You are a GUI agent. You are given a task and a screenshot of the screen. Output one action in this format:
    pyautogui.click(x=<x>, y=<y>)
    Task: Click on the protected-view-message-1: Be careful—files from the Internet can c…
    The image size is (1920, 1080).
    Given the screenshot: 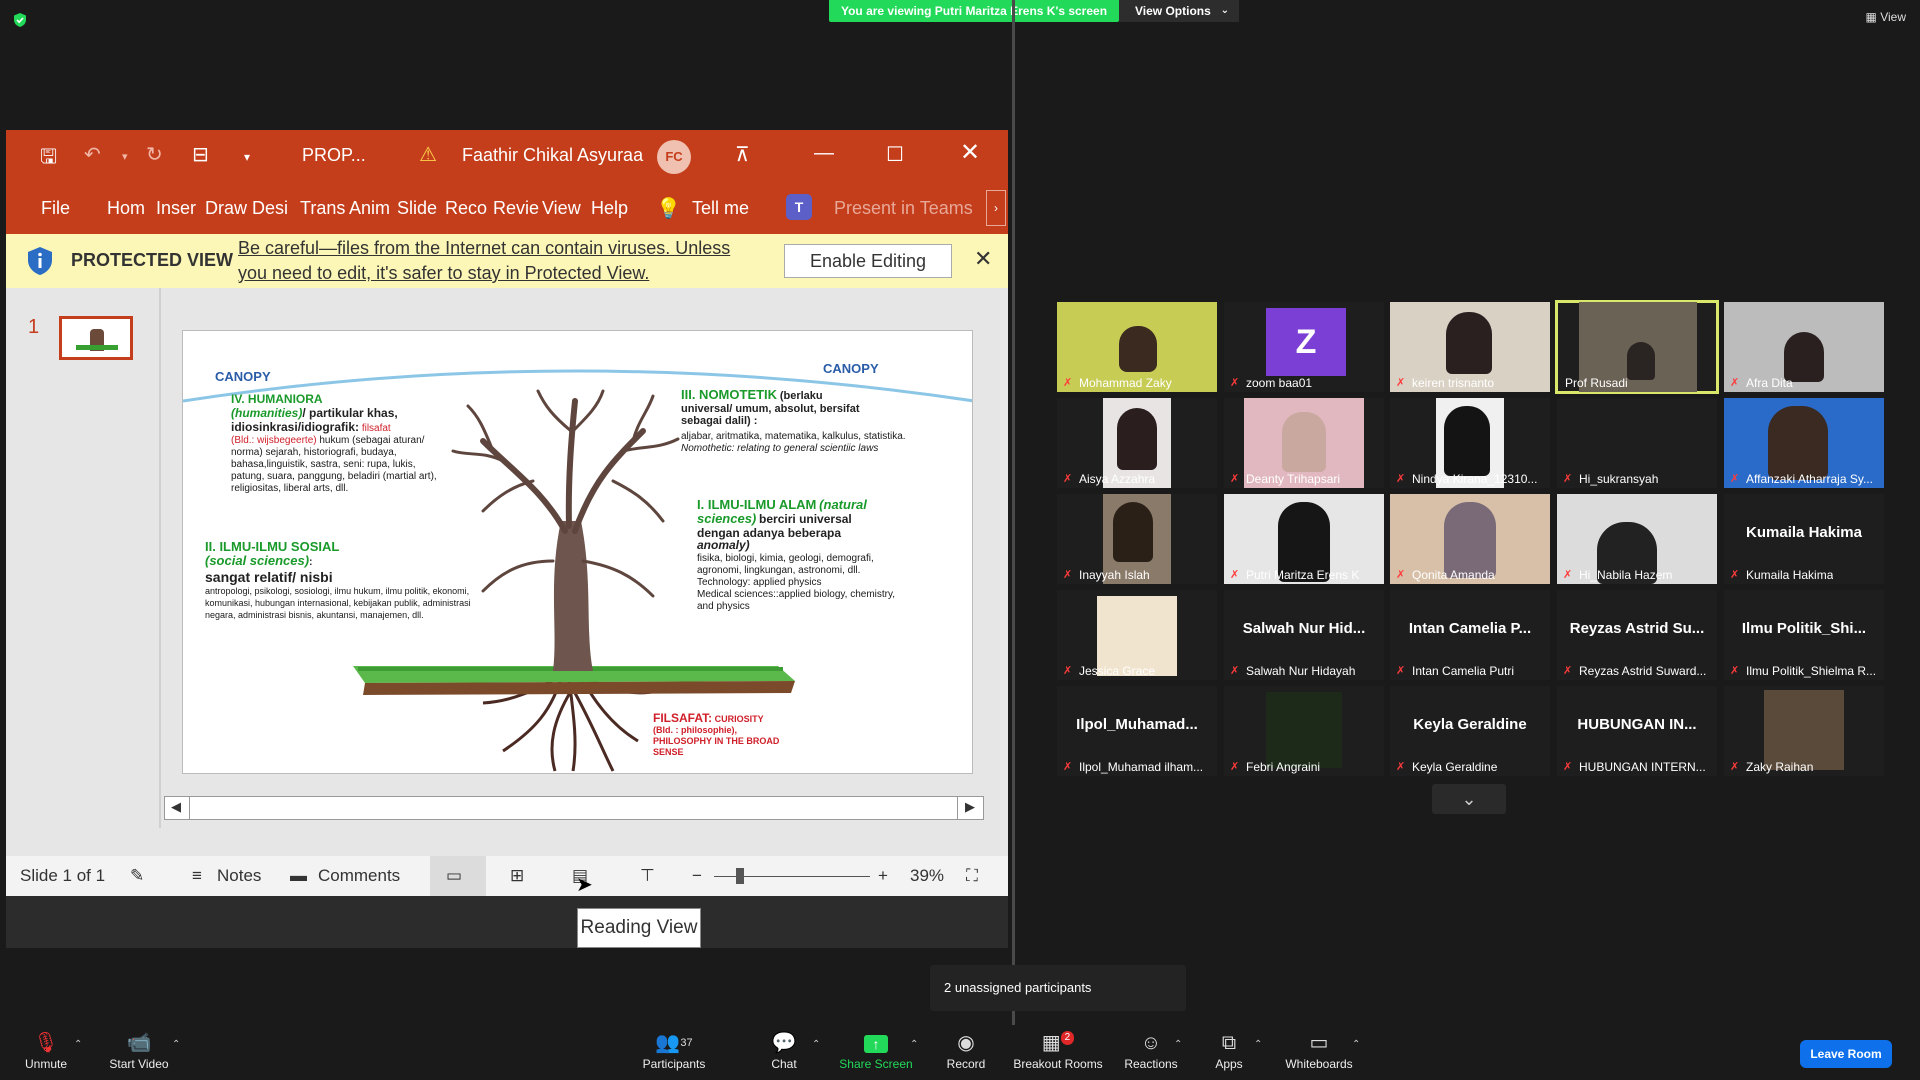 What is the action you would take?
    pyautogui.click(x=484, y=248)
    